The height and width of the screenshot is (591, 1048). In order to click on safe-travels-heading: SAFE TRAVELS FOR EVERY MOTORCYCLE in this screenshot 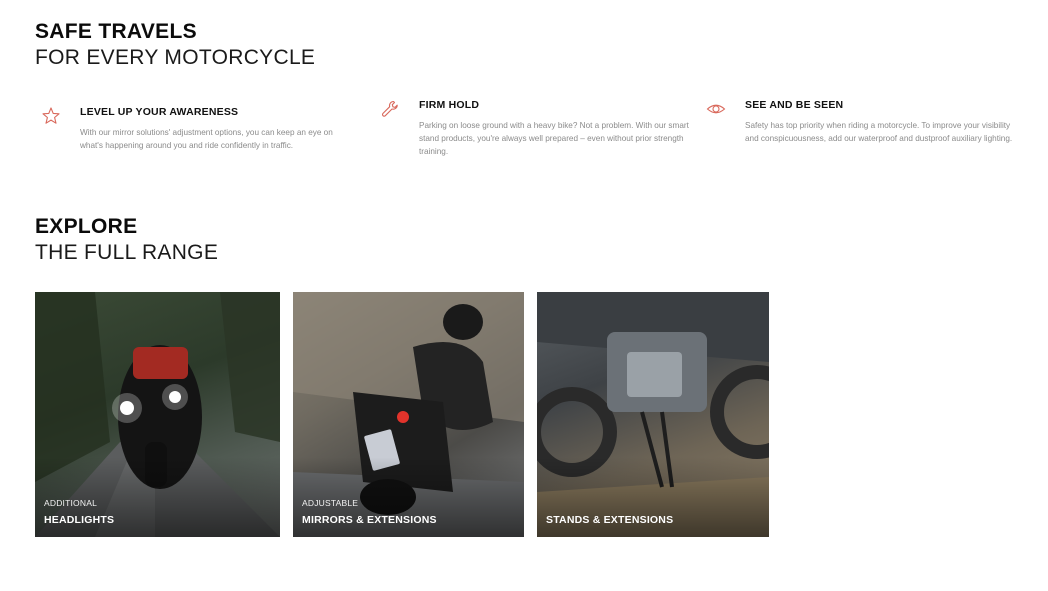, I will do `click(175, 45)`.